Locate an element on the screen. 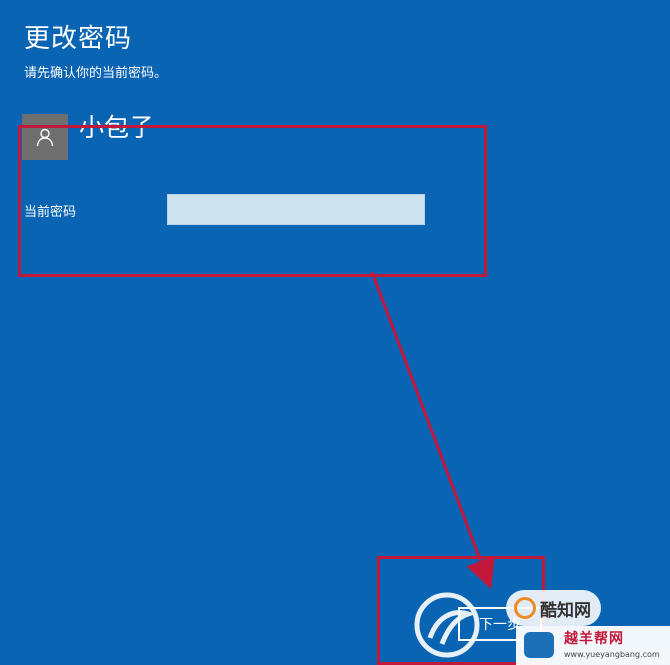 The height and width of the screenshot is (665, 670). watermark-kuzhi: 酷知网 is located at coordinates (553, 608).